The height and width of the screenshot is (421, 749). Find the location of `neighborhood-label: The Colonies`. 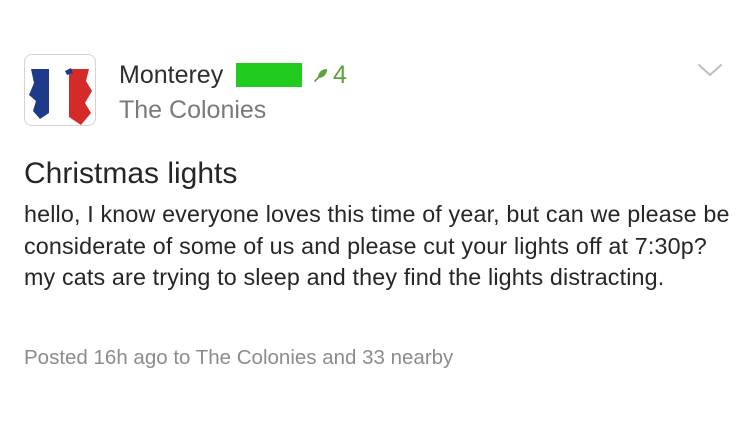

neighborhood-label: The Colonies is located at coordinates (192, 110).